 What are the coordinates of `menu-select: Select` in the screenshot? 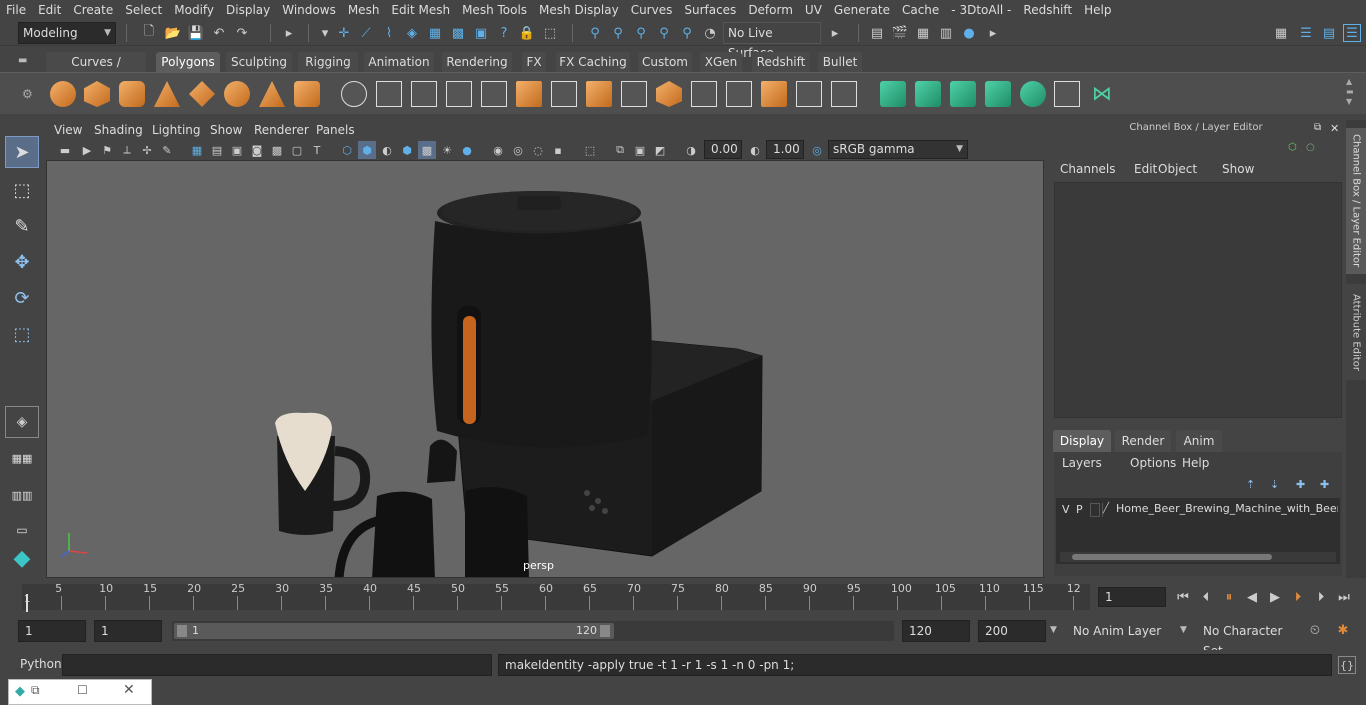 It's located at (143, 10).